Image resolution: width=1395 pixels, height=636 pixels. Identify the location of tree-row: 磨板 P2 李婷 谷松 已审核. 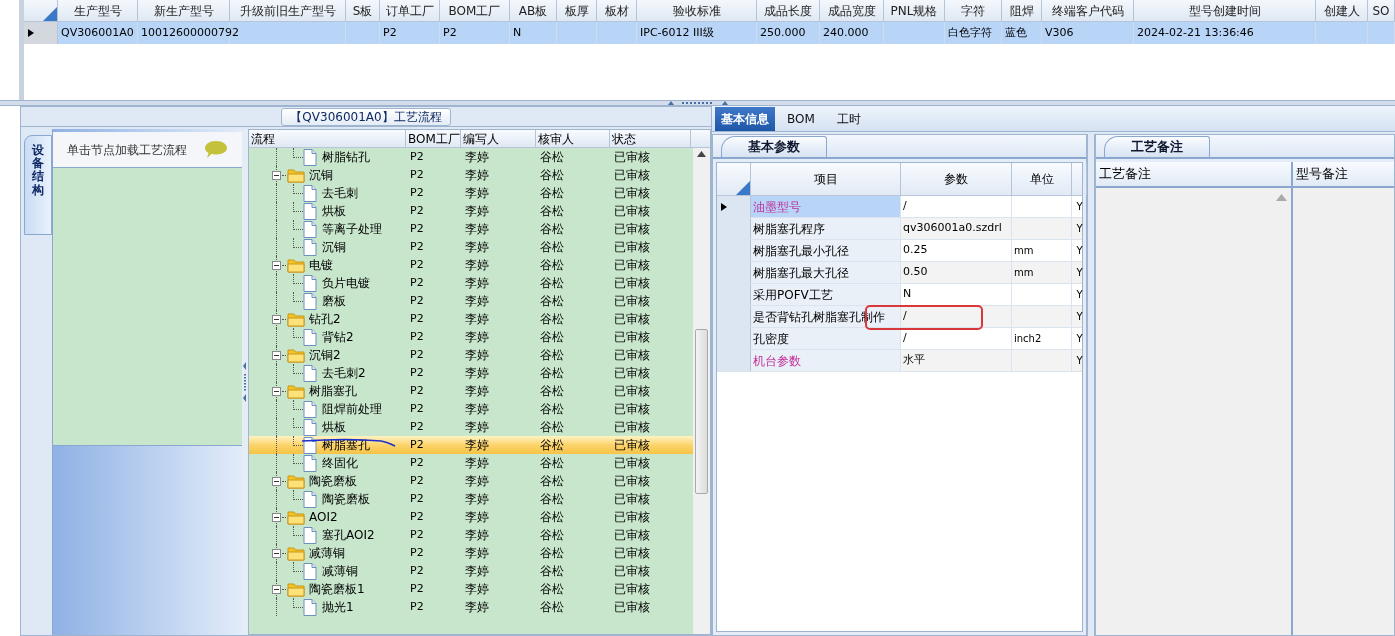
(471, 301).